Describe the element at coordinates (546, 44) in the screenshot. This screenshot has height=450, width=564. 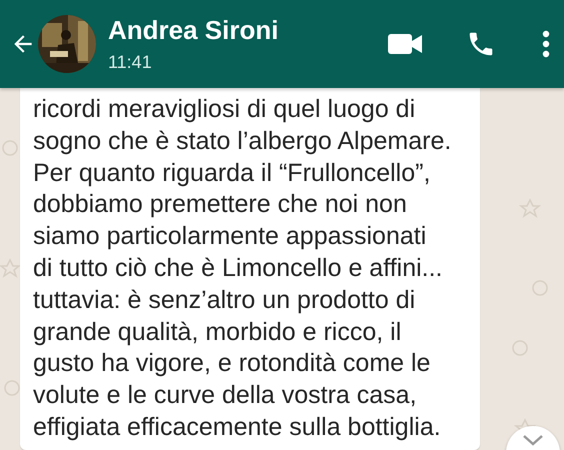
I see `menu-icon` at that location.